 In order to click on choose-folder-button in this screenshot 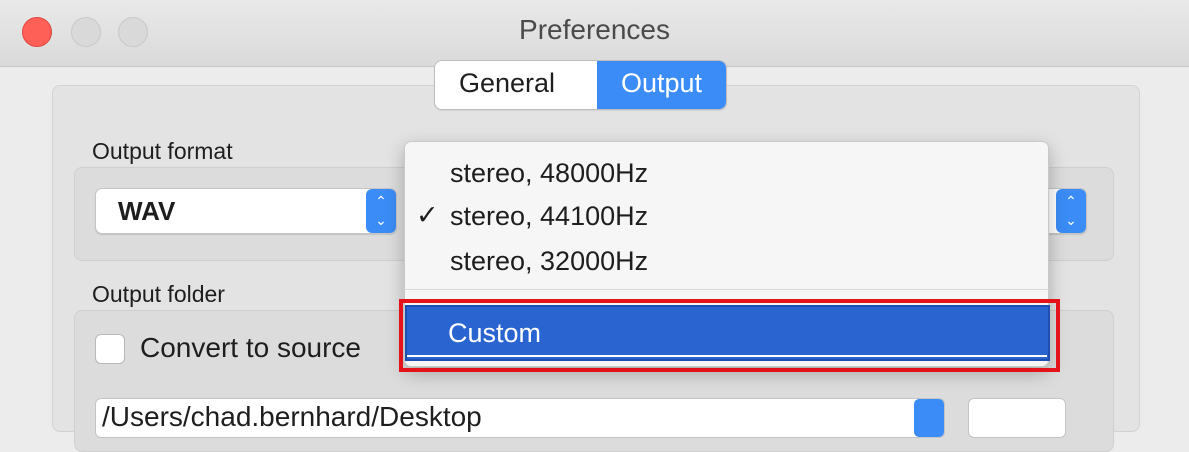, I will do `click(1017, 418)`.